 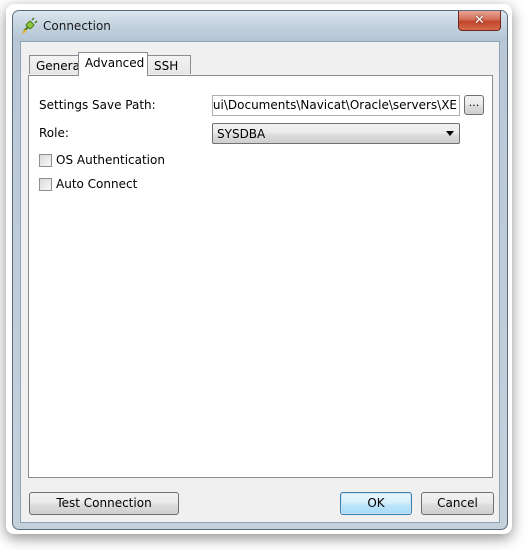 What do you see at coordinates (96, 184) in the screenshot?
I see `auto-connect-label: Auto Connect` at bounding box center [96, 184].